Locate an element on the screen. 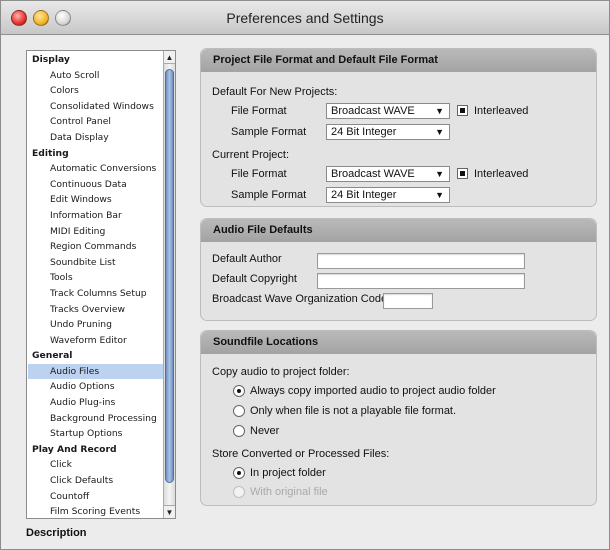 The width and height of the screenshot is (610, 550). category-list-item: Countoff is located at coordinates (96, 497).